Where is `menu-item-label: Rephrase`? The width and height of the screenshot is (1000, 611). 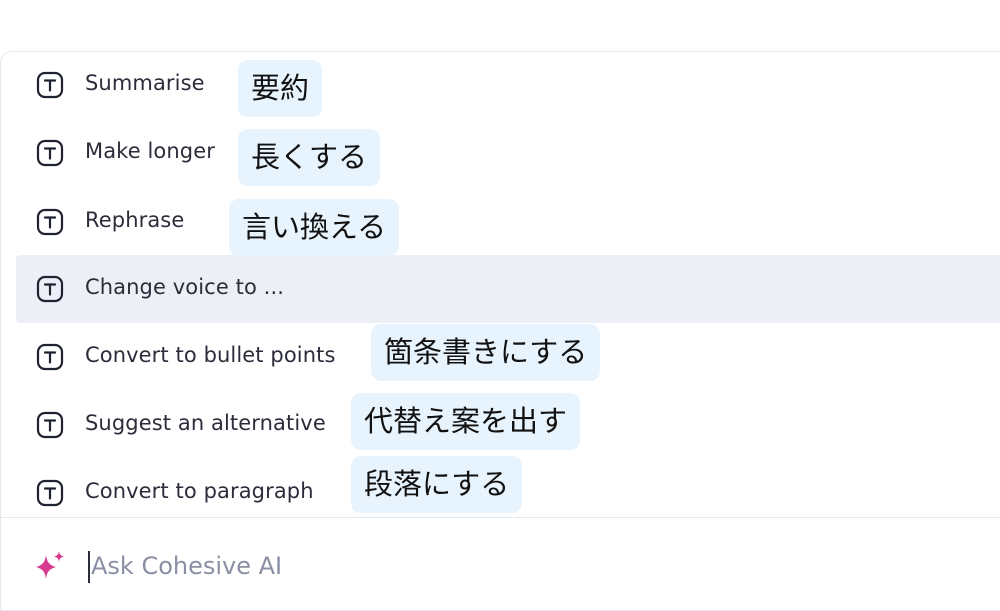 menu-item-label: Rephrase is located at coordinates (135, 220).